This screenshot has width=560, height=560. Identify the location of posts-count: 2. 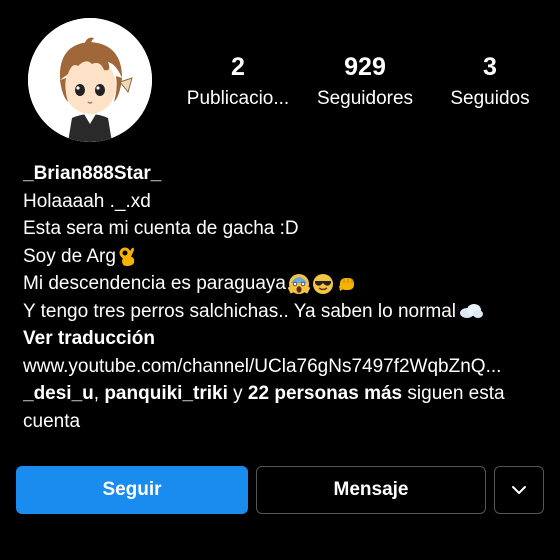
(238, 67).